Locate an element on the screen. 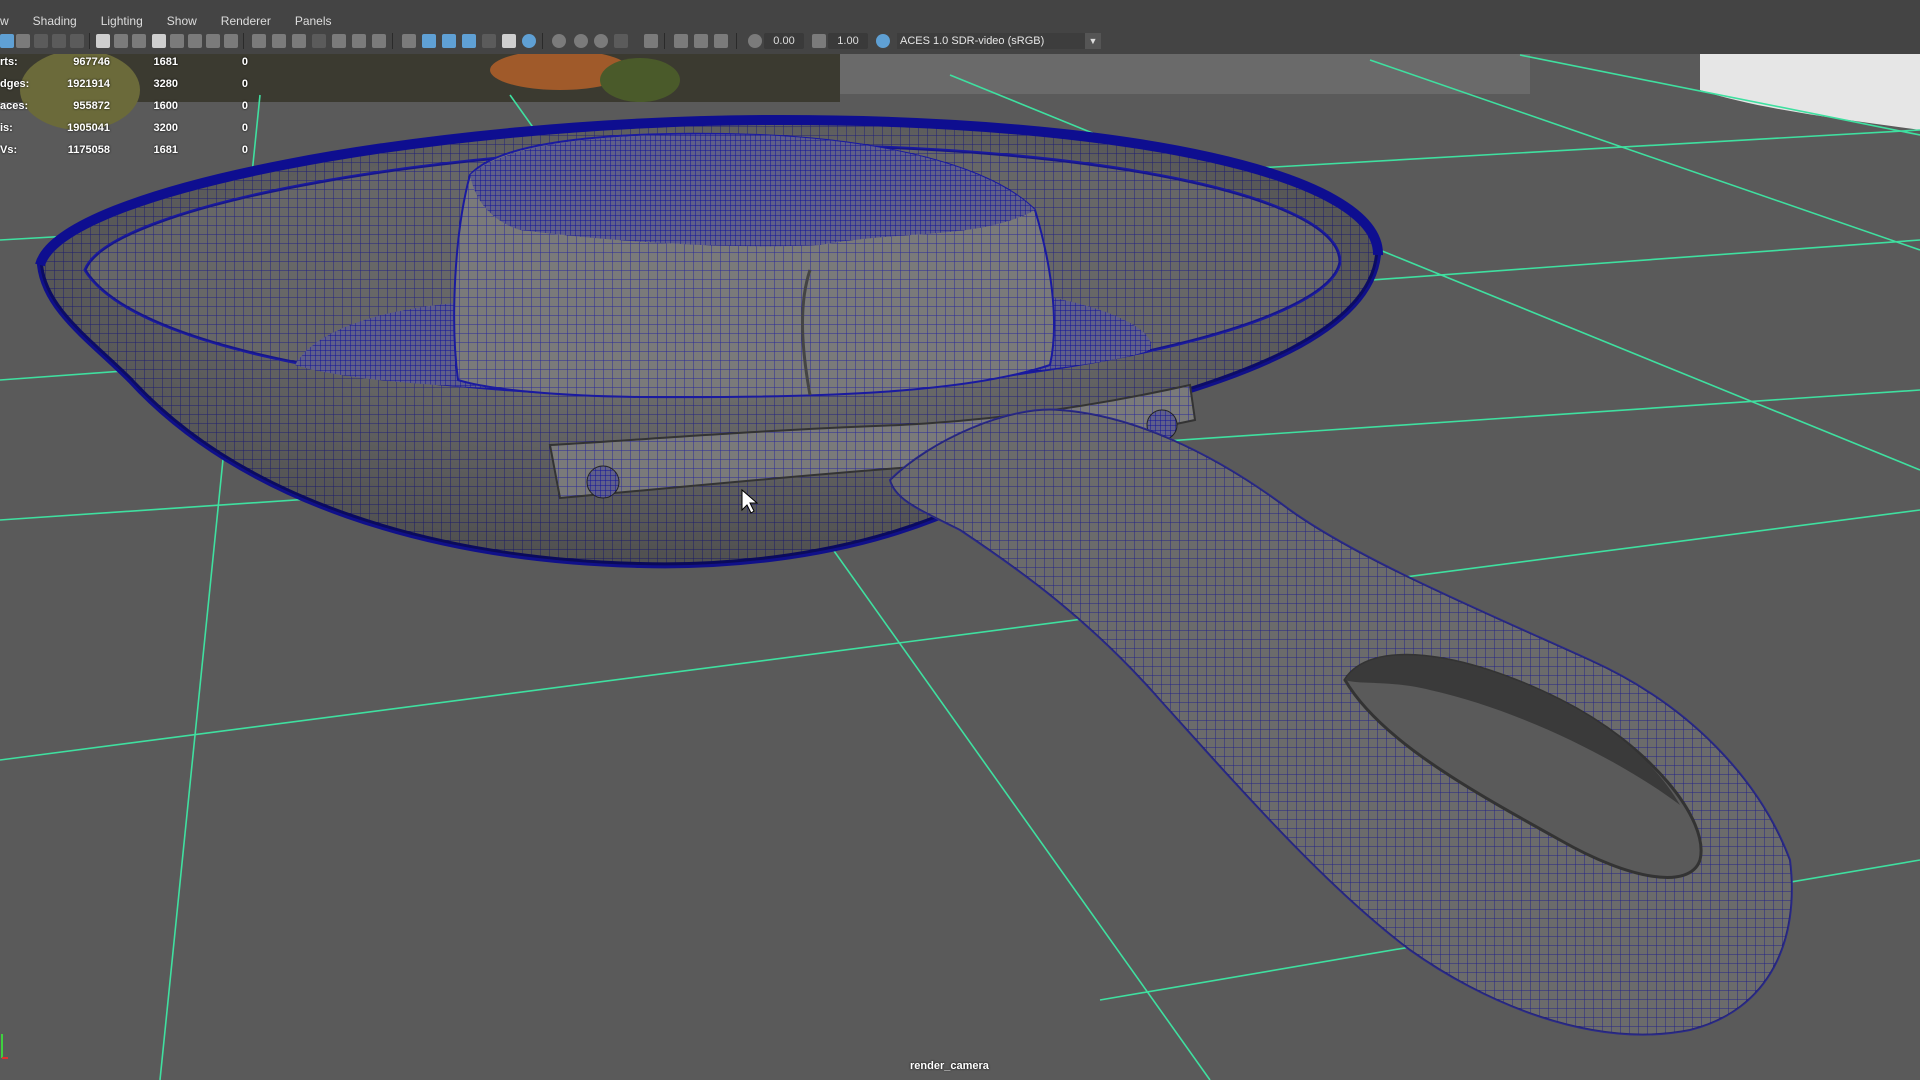  chevron-down-icon: ▼ is located at coordinates (1093, 41).